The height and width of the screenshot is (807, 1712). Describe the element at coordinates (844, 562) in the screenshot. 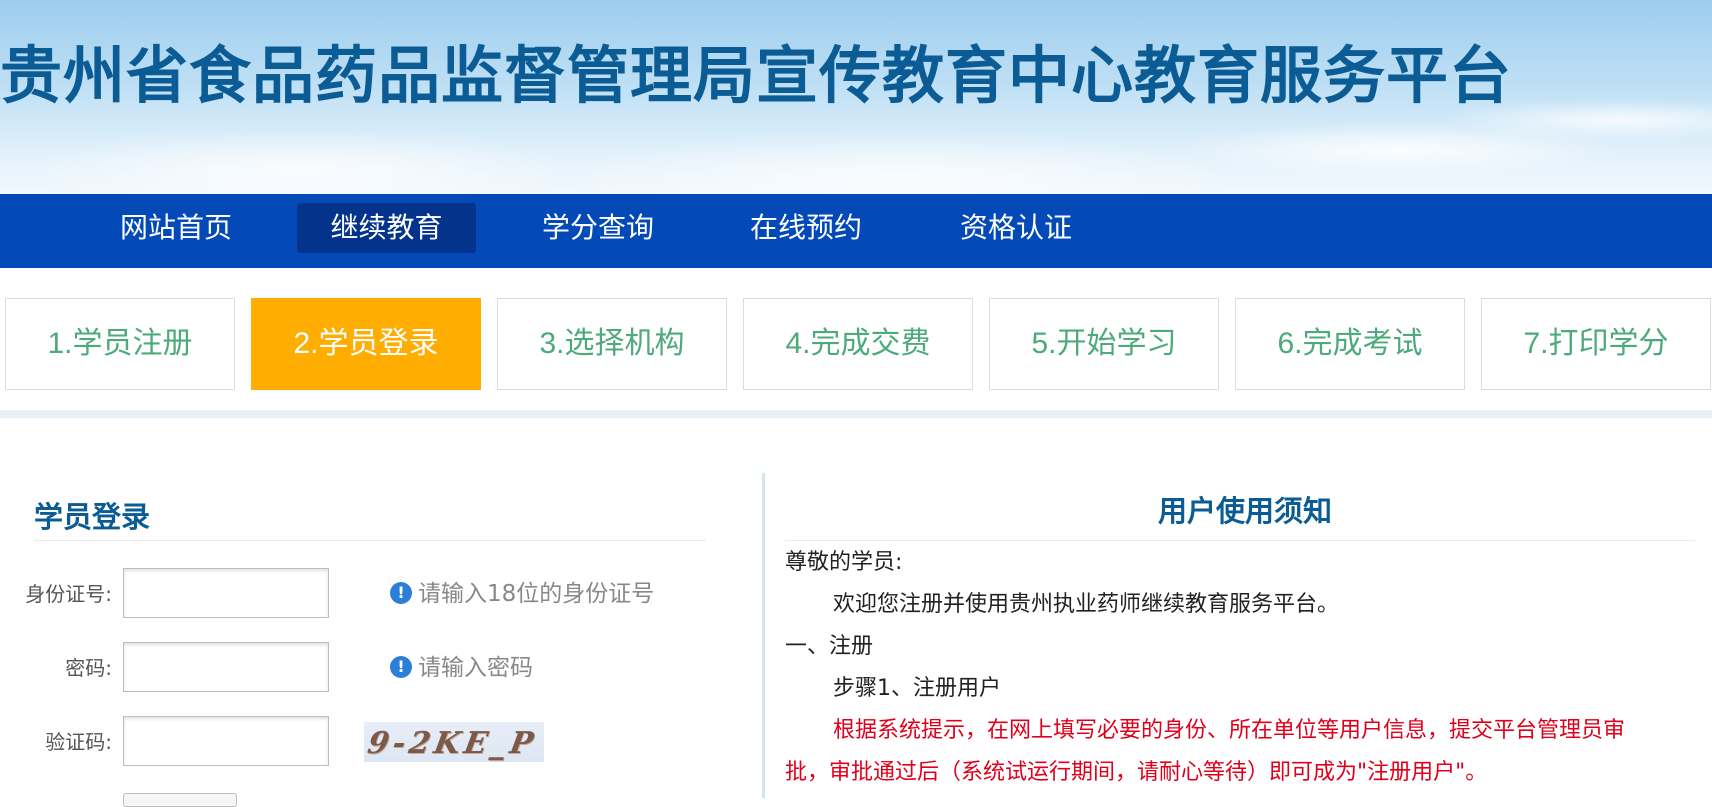

I see `notice-greeting: 尊敬的学员:` at that location.